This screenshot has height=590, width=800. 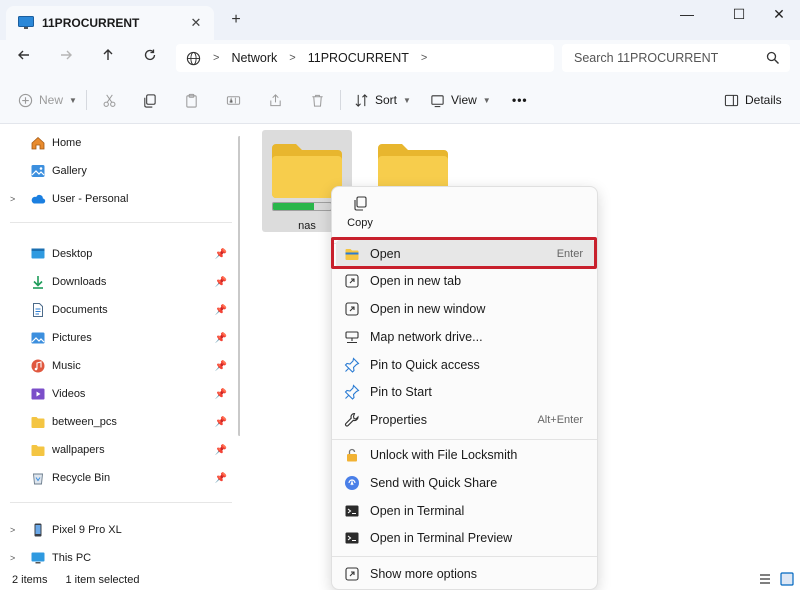 What do you see at coordinates (646, 58) in the screenshot?
I see `search-placeholder: Search 11PROCURRENT` at bounding box center [646, 58].